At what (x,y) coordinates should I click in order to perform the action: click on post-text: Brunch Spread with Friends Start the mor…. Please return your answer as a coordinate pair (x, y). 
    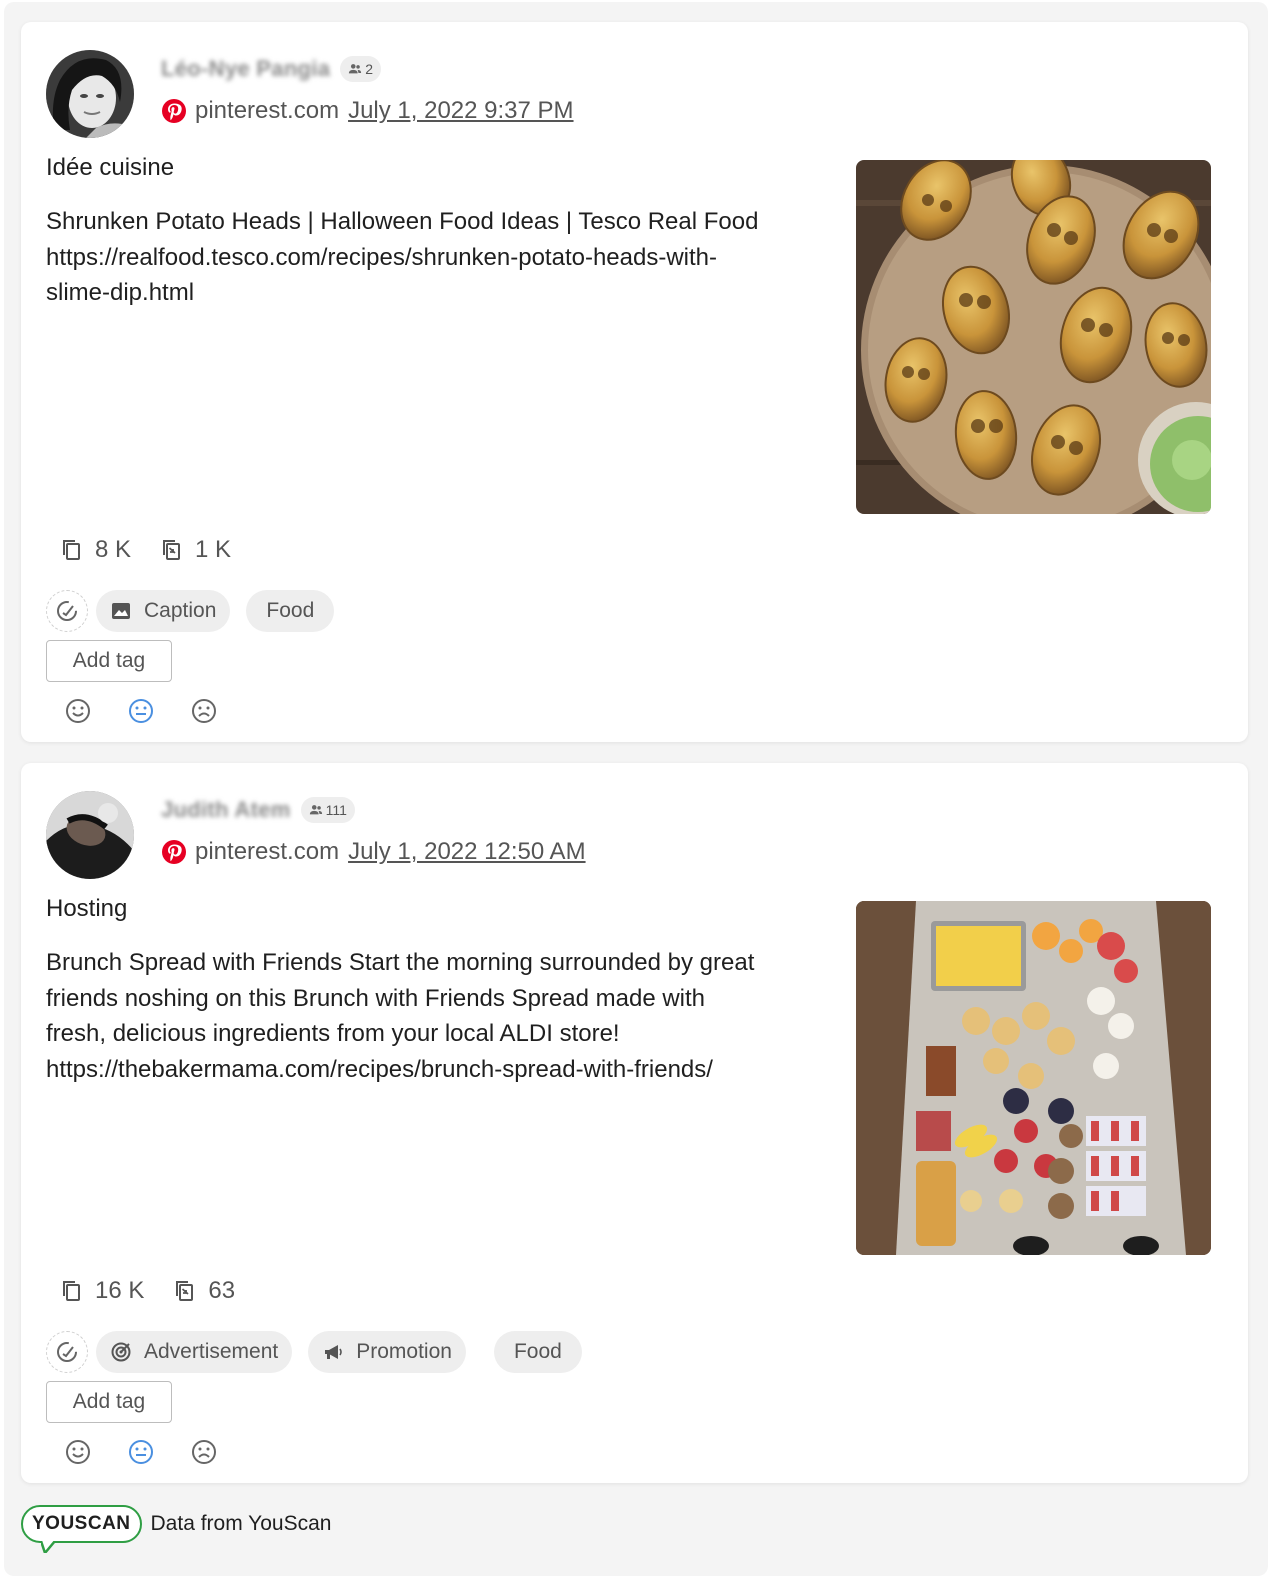
    Looking at the image, I should click on (400, 1016).